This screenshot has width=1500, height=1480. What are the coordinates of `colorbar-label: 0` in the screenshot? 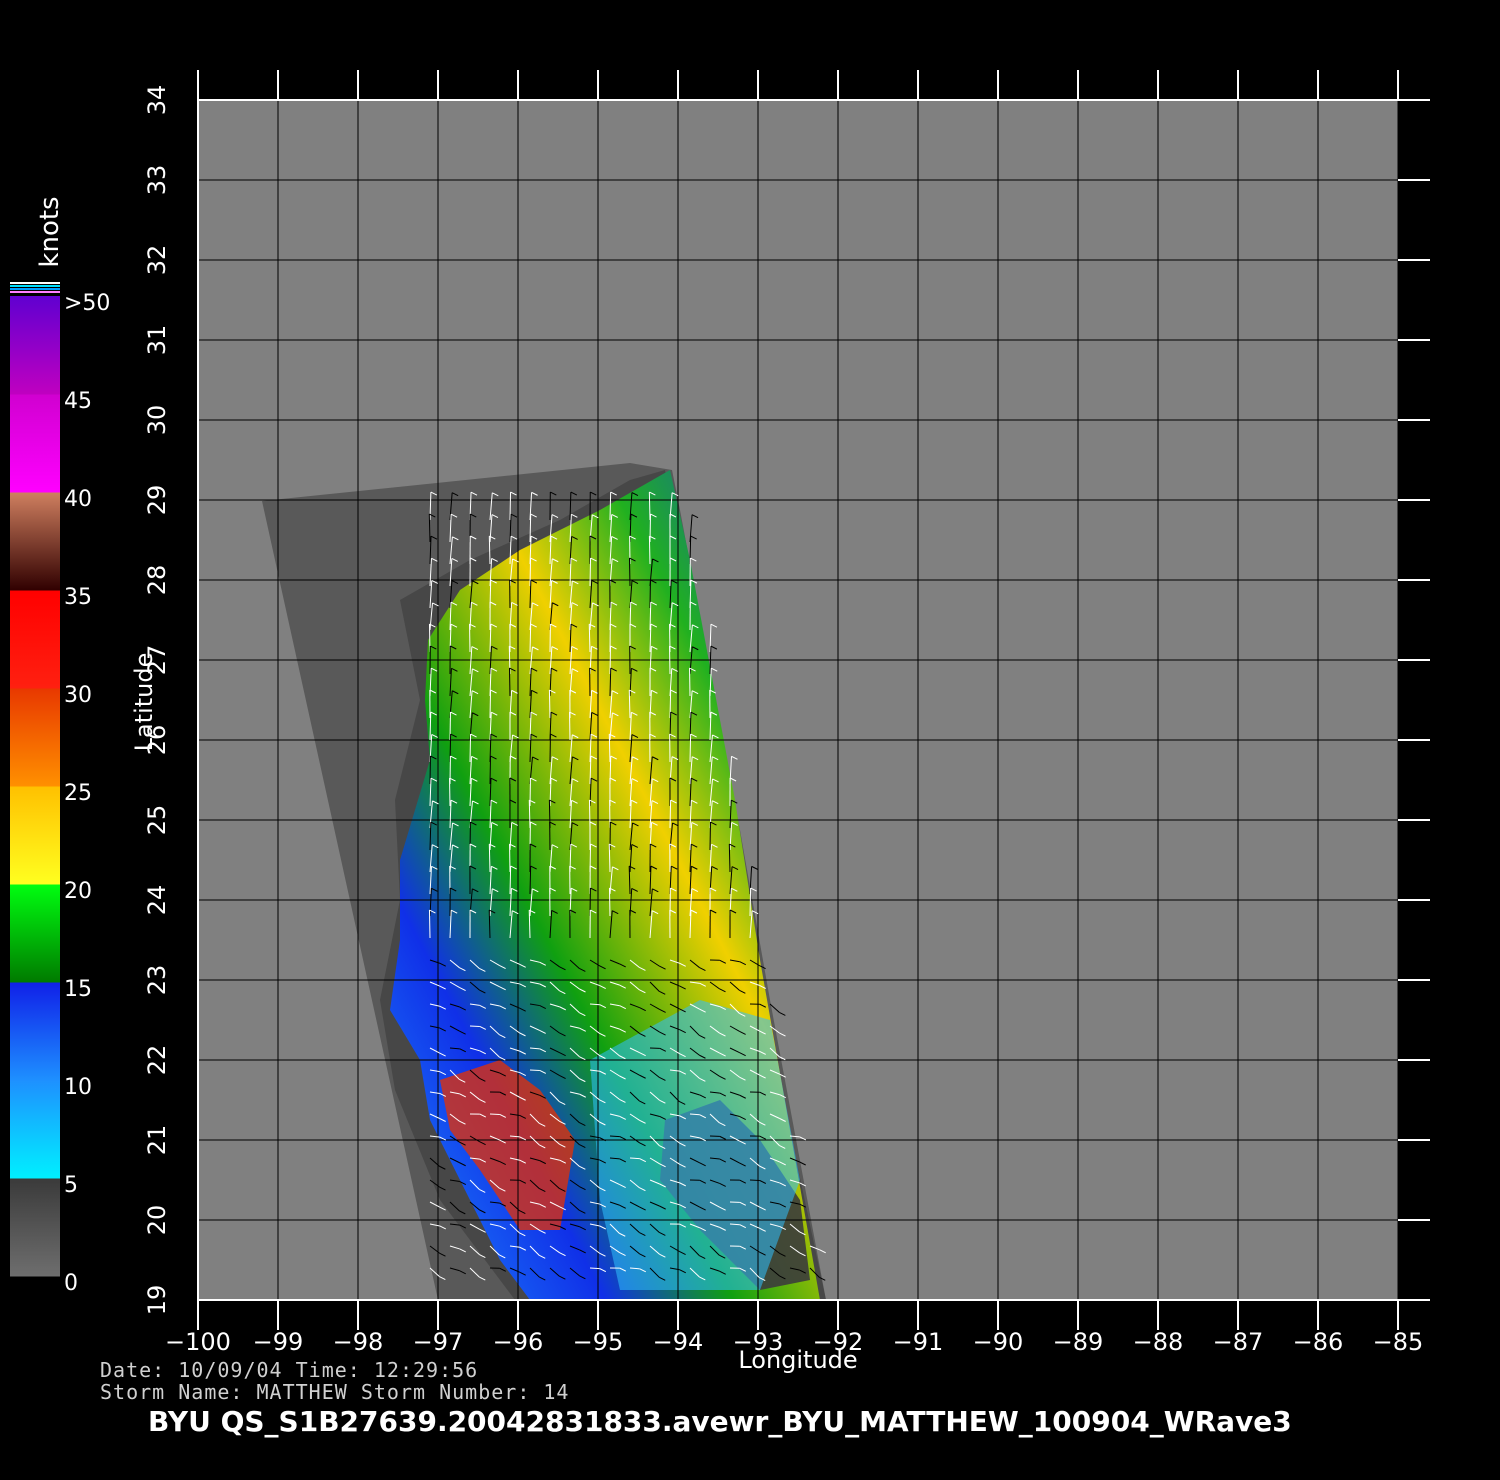 It's located at (71, 1283).